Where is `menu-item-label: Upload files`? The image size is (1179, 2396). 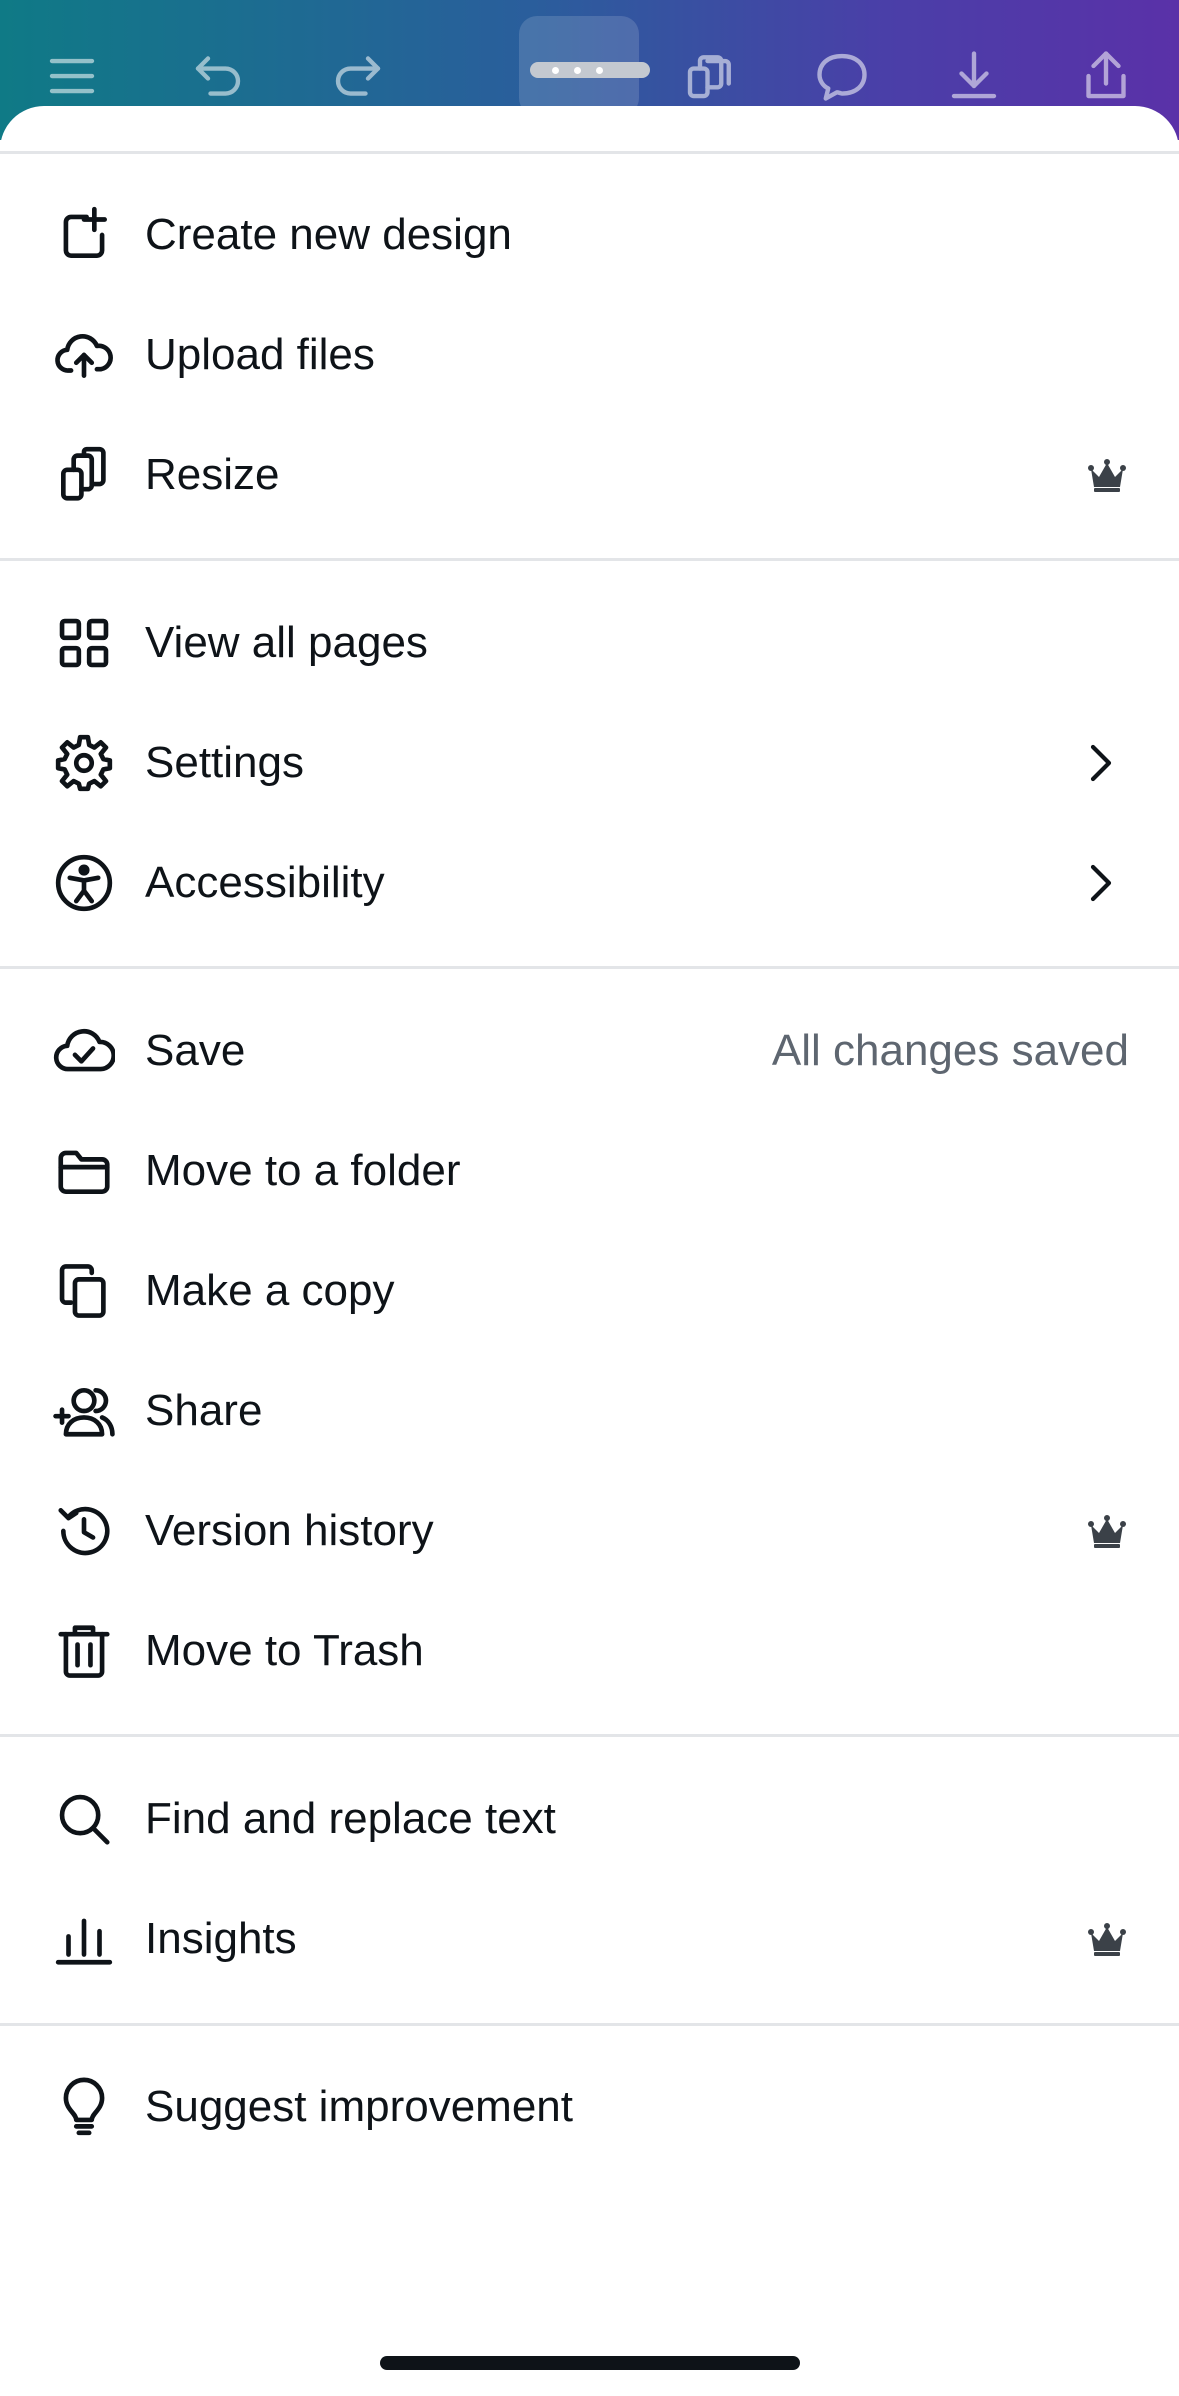
menu-item-label: Upload files is located at coordinates (260, 354).